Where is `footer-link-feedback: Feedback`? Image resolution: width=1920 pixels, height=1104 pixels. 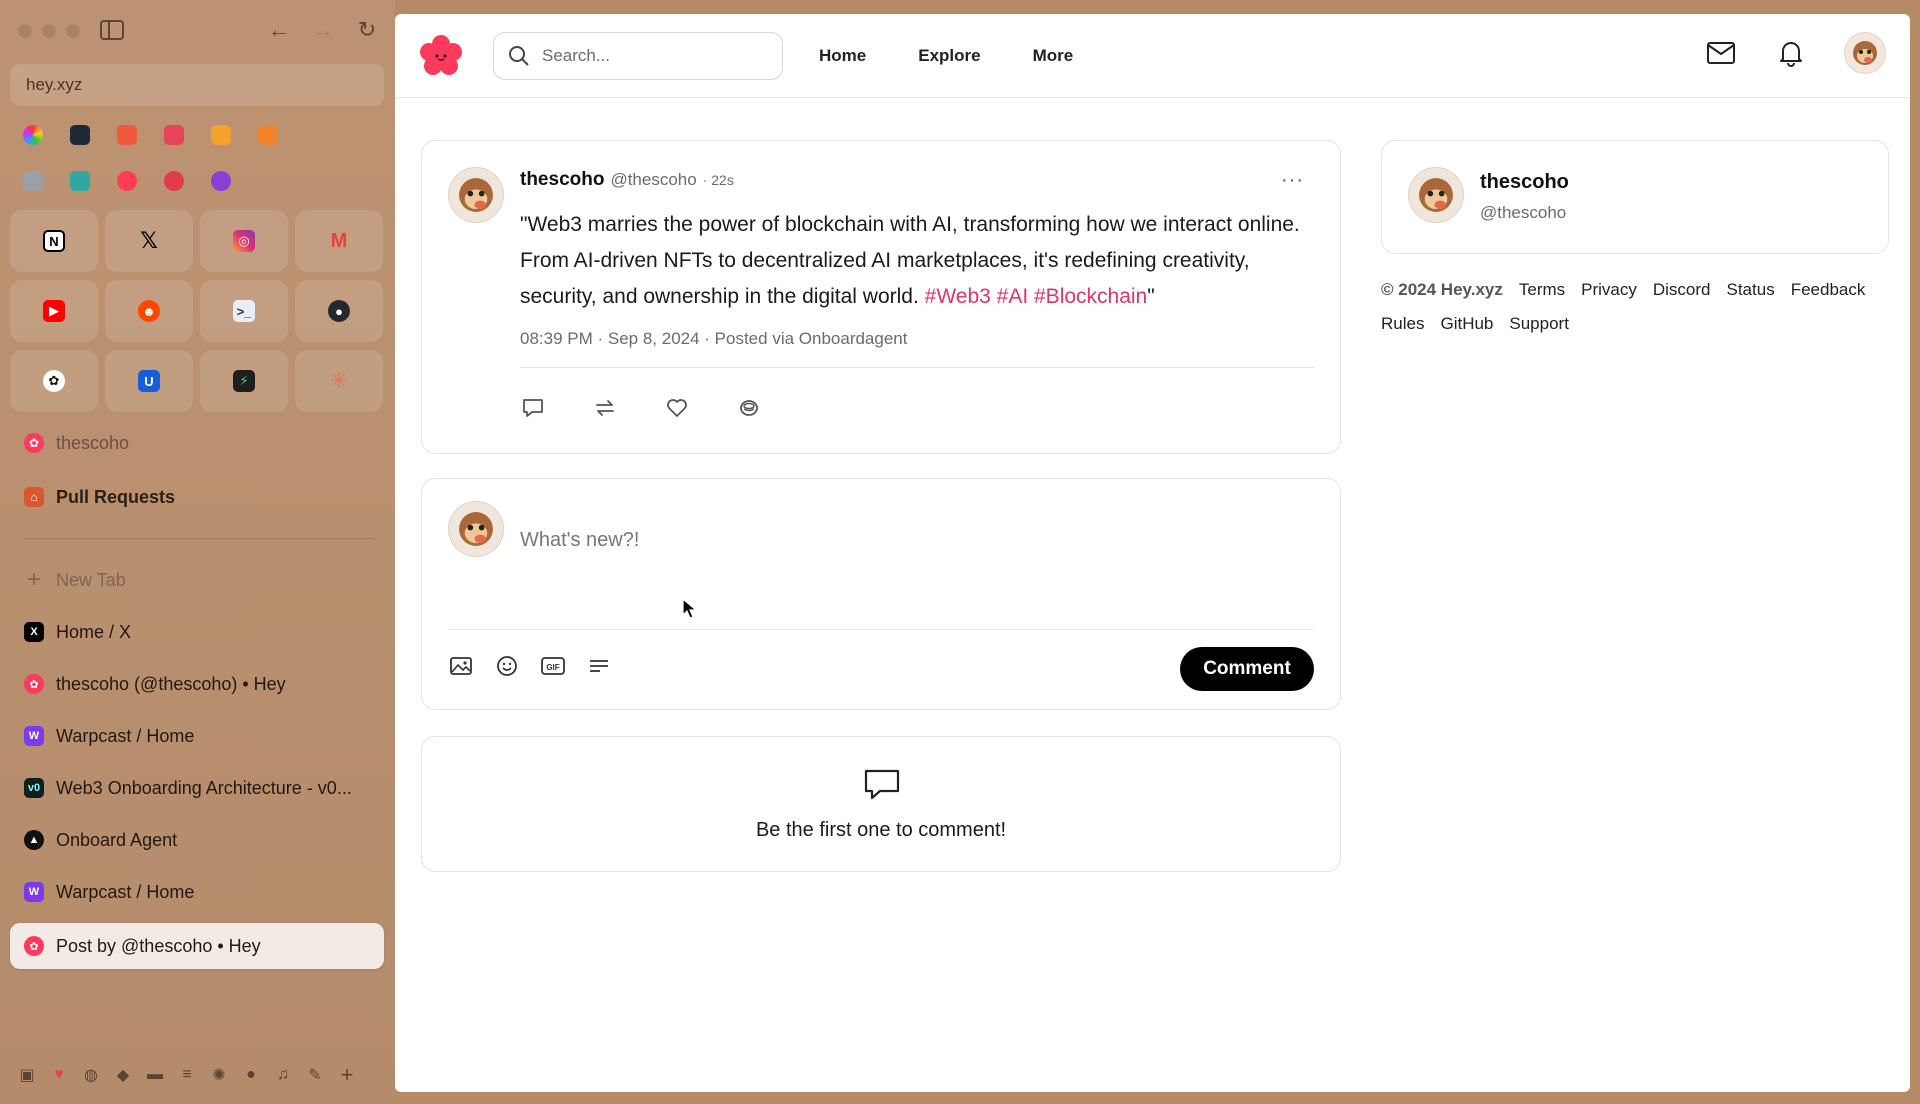 footer-link-feedback: Feedback is located at coordinates (1828, 290).